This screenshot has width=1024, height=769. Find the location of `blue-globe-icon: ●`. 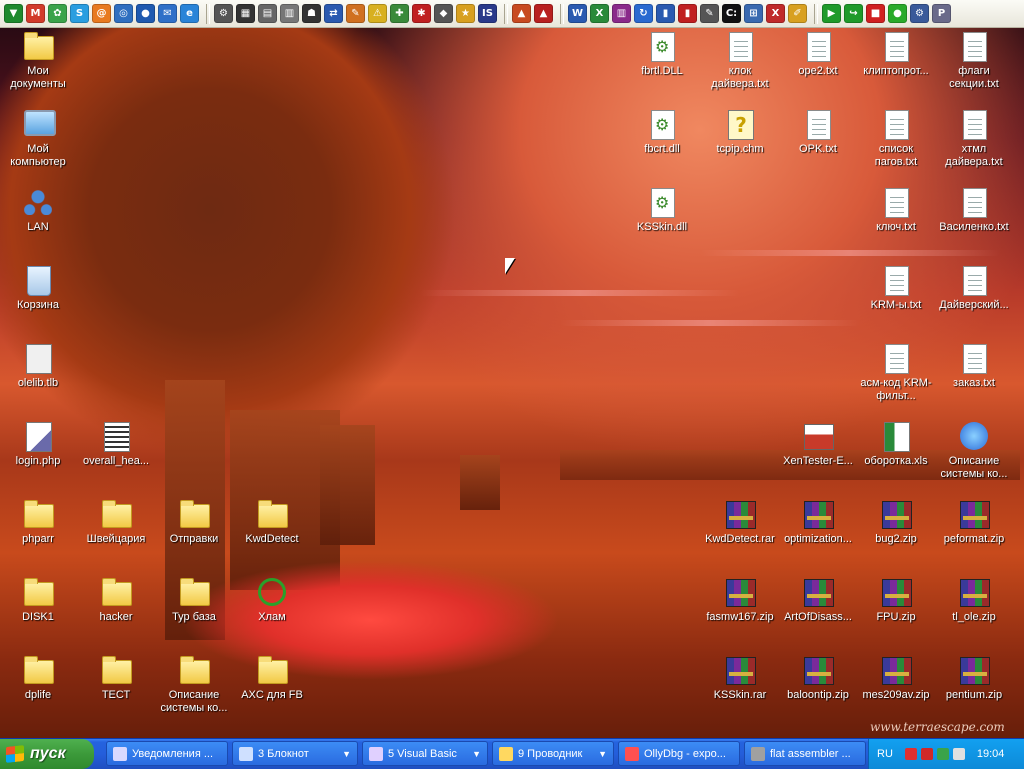

blue-globe-icon: ● is located at coordinates (145, 13).